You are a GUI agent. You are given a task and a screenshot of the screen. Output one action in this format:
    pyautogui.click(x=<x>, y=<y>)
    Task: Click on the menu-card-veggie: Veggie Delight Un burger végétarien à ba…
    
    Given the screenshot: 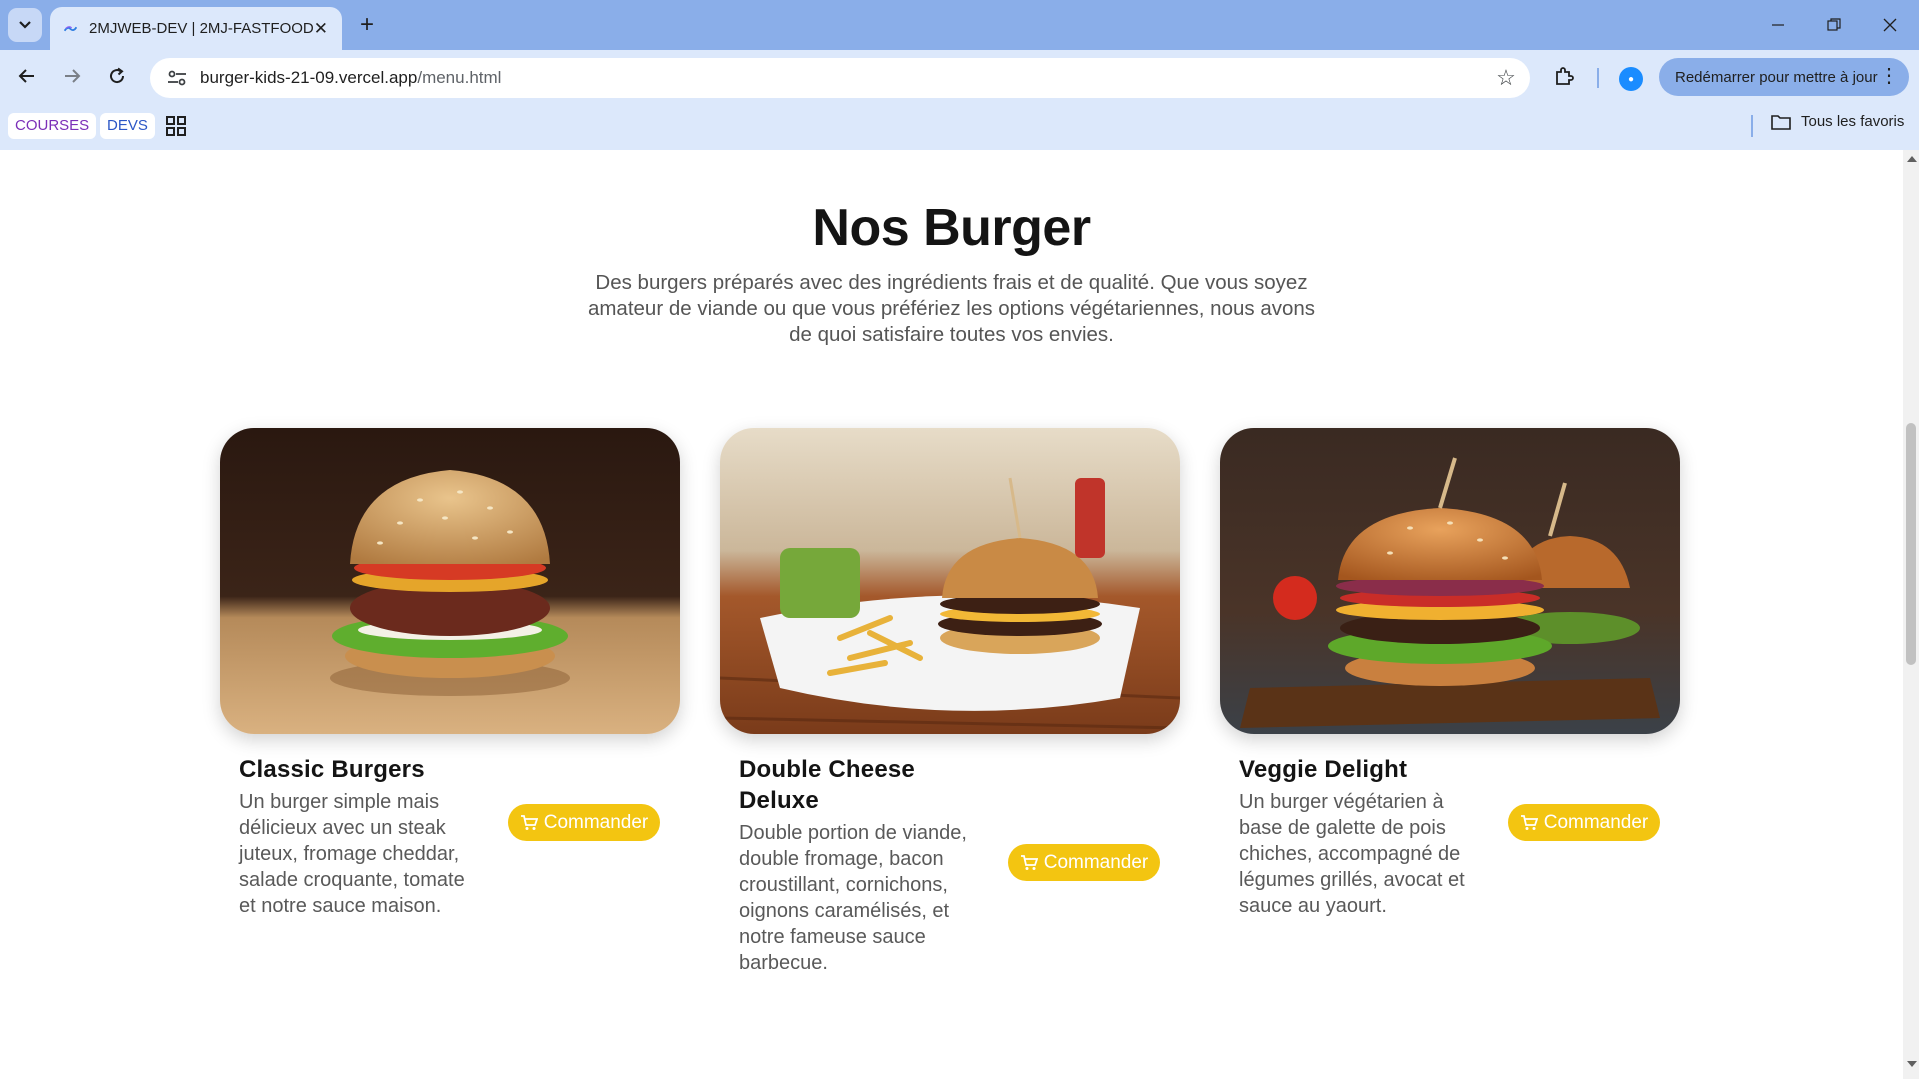 What is the action you would take?
    pyautogui.click(x=1450, y=673)
    